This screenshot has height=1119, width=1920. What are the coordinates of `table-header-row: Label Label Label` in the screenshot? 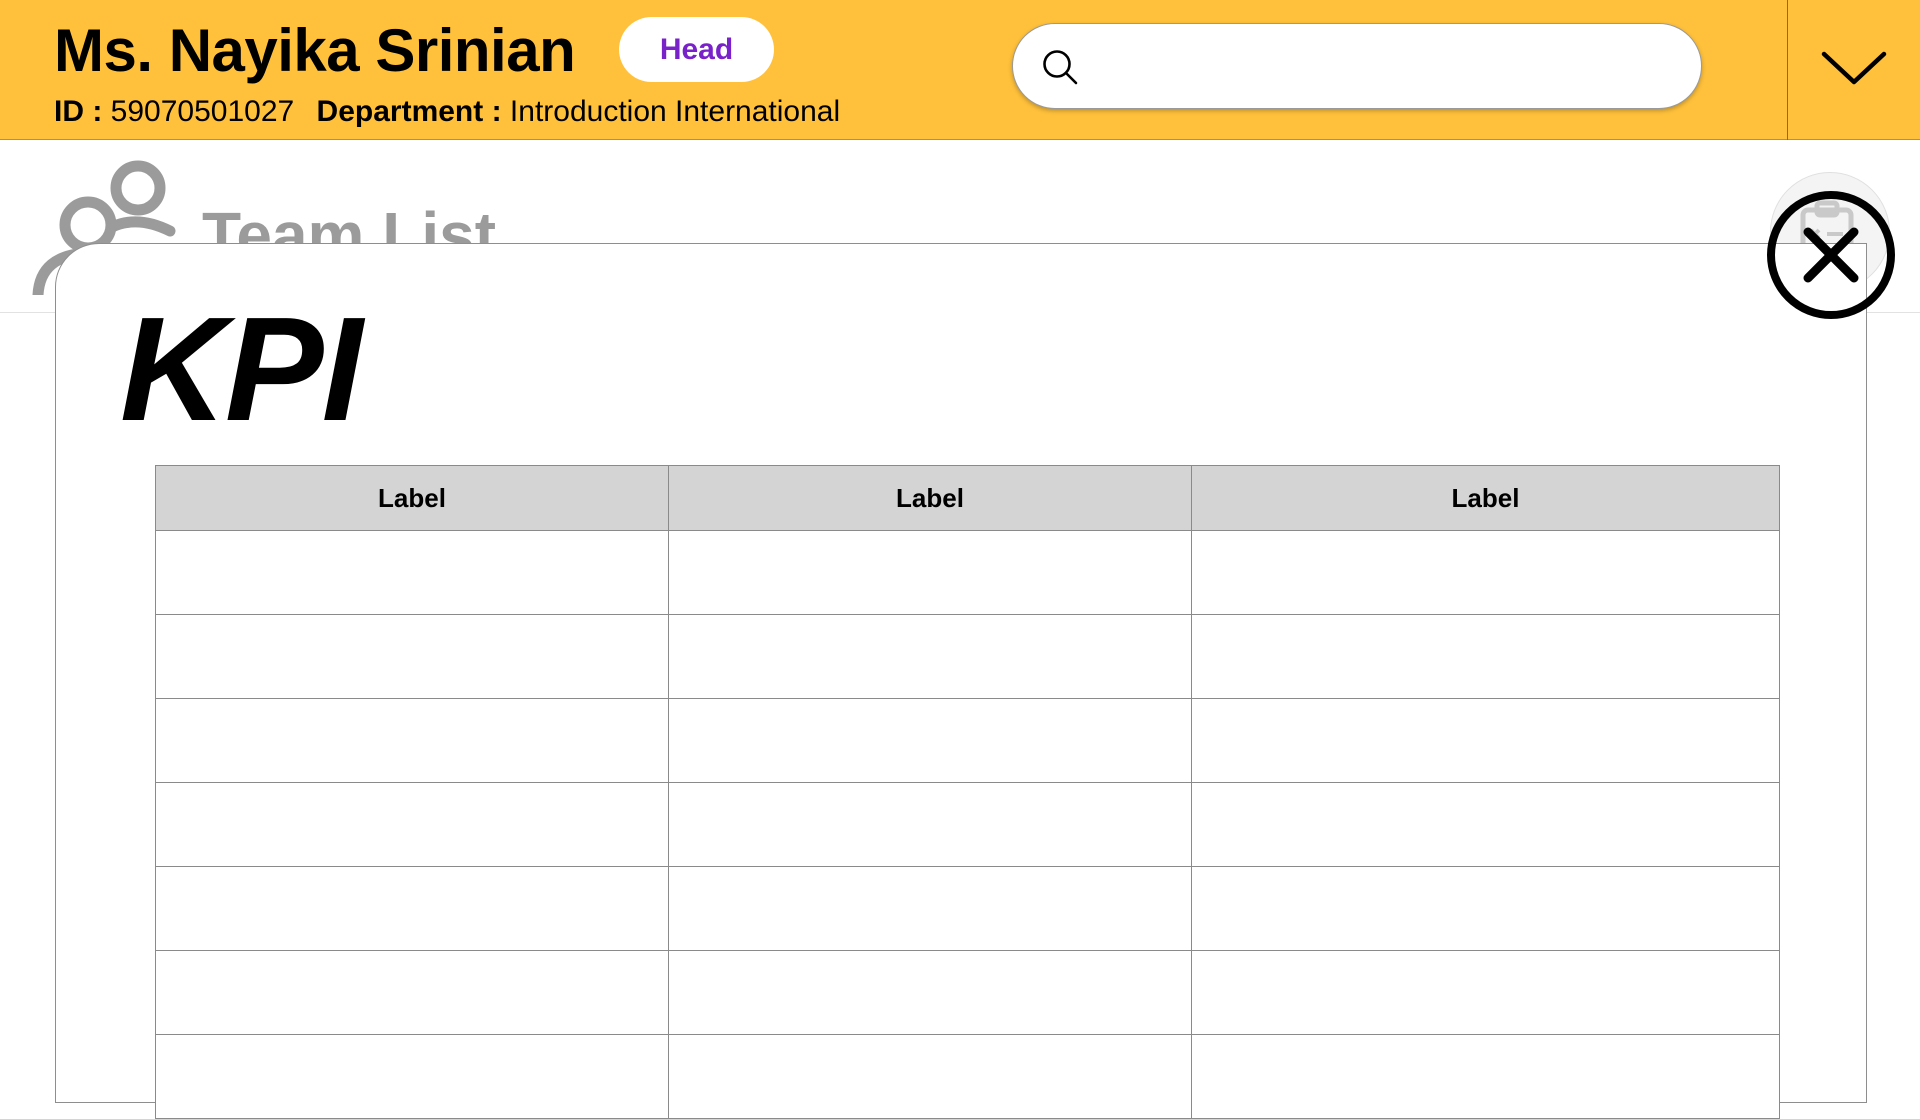 It's located at (967, 498).